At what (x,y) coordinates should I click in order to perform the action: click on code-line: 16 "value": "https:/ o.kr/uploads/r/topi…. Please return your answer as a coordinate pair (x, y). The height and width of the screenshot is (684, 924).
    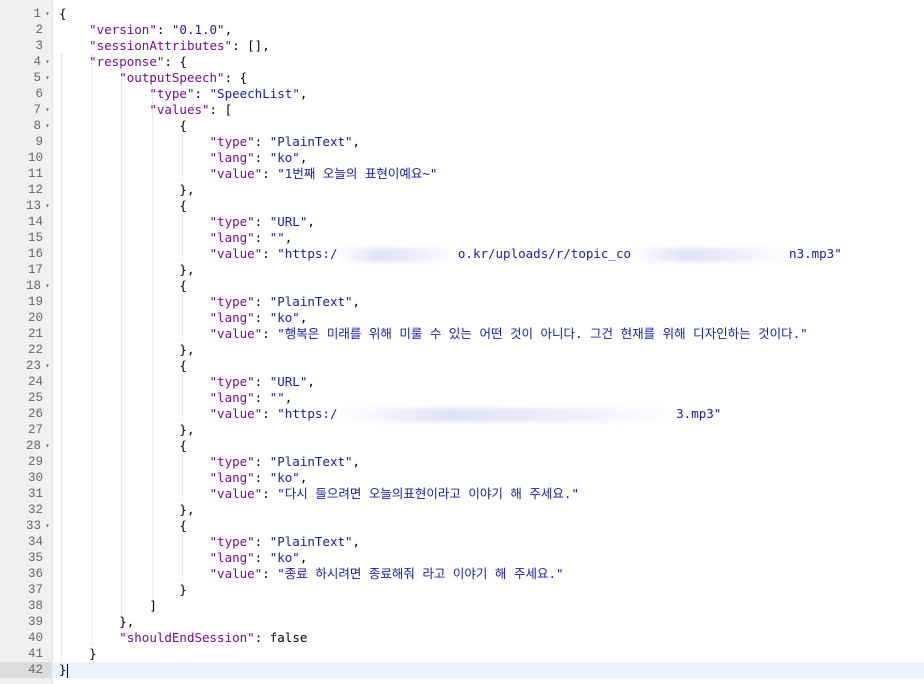
    Looking at the image, I should click on (462, 254).